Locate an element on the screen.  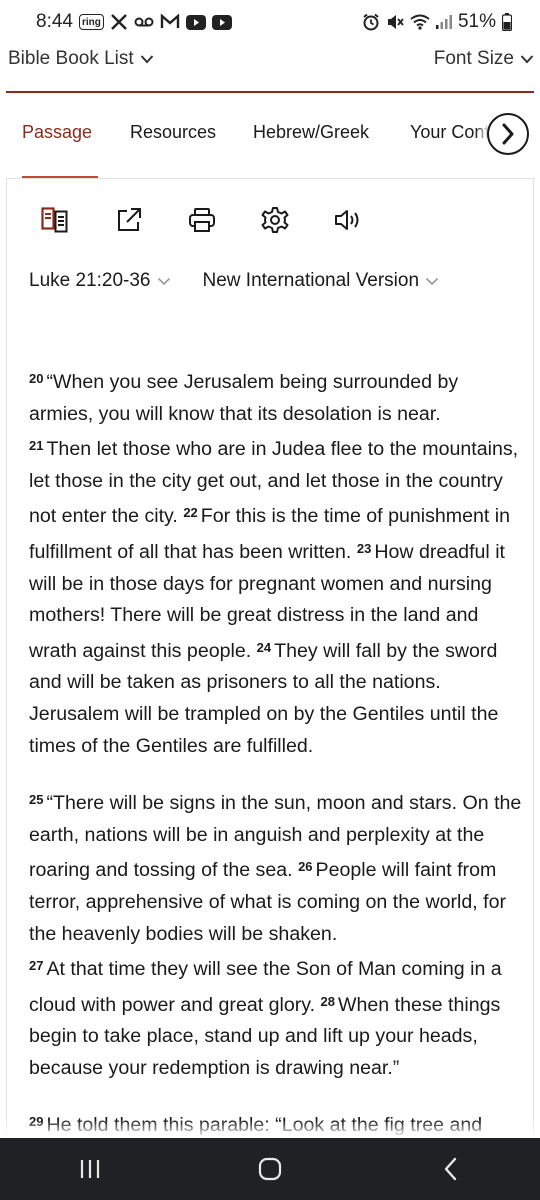
verse-number: 24 is located at coordinates (264, 647).